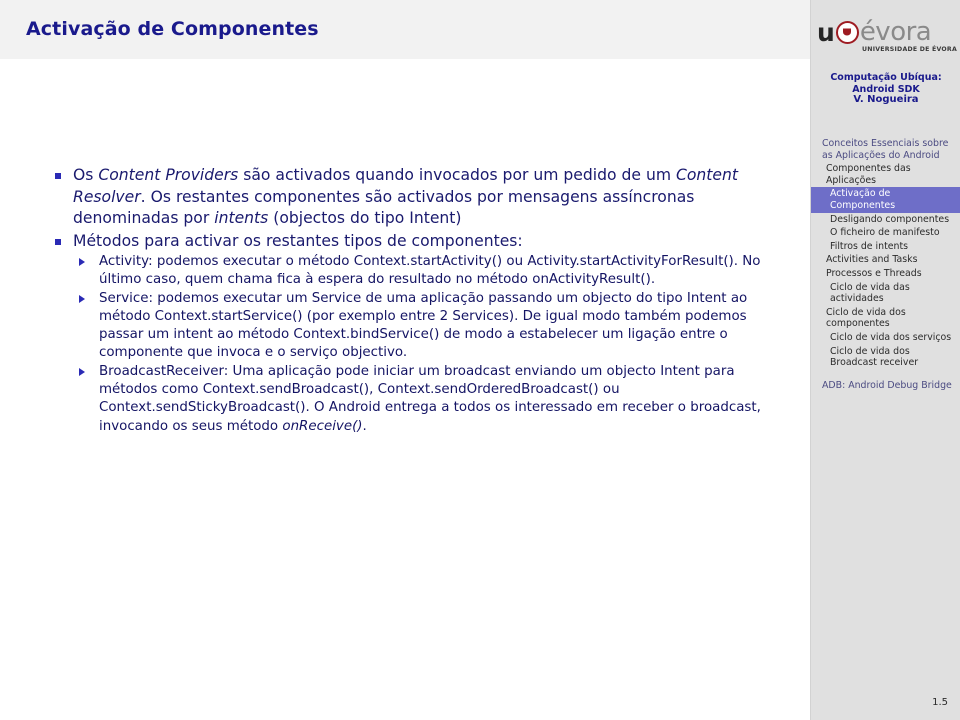 This screenshot has height=720, width=960. I want to click on sidebar-item-label: Ciclo de vida dos Broadcast receiver, so click(874, 357).